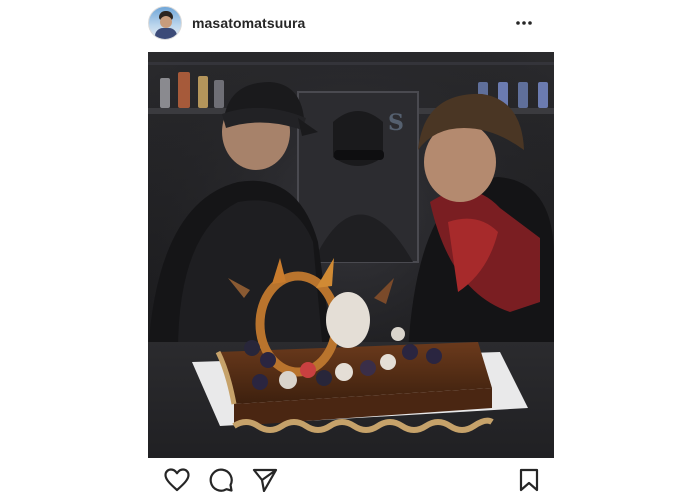  Describe the element at coordinates (351, 23) in the screenshot. I see `post-header: masatomatsuura` at that location.